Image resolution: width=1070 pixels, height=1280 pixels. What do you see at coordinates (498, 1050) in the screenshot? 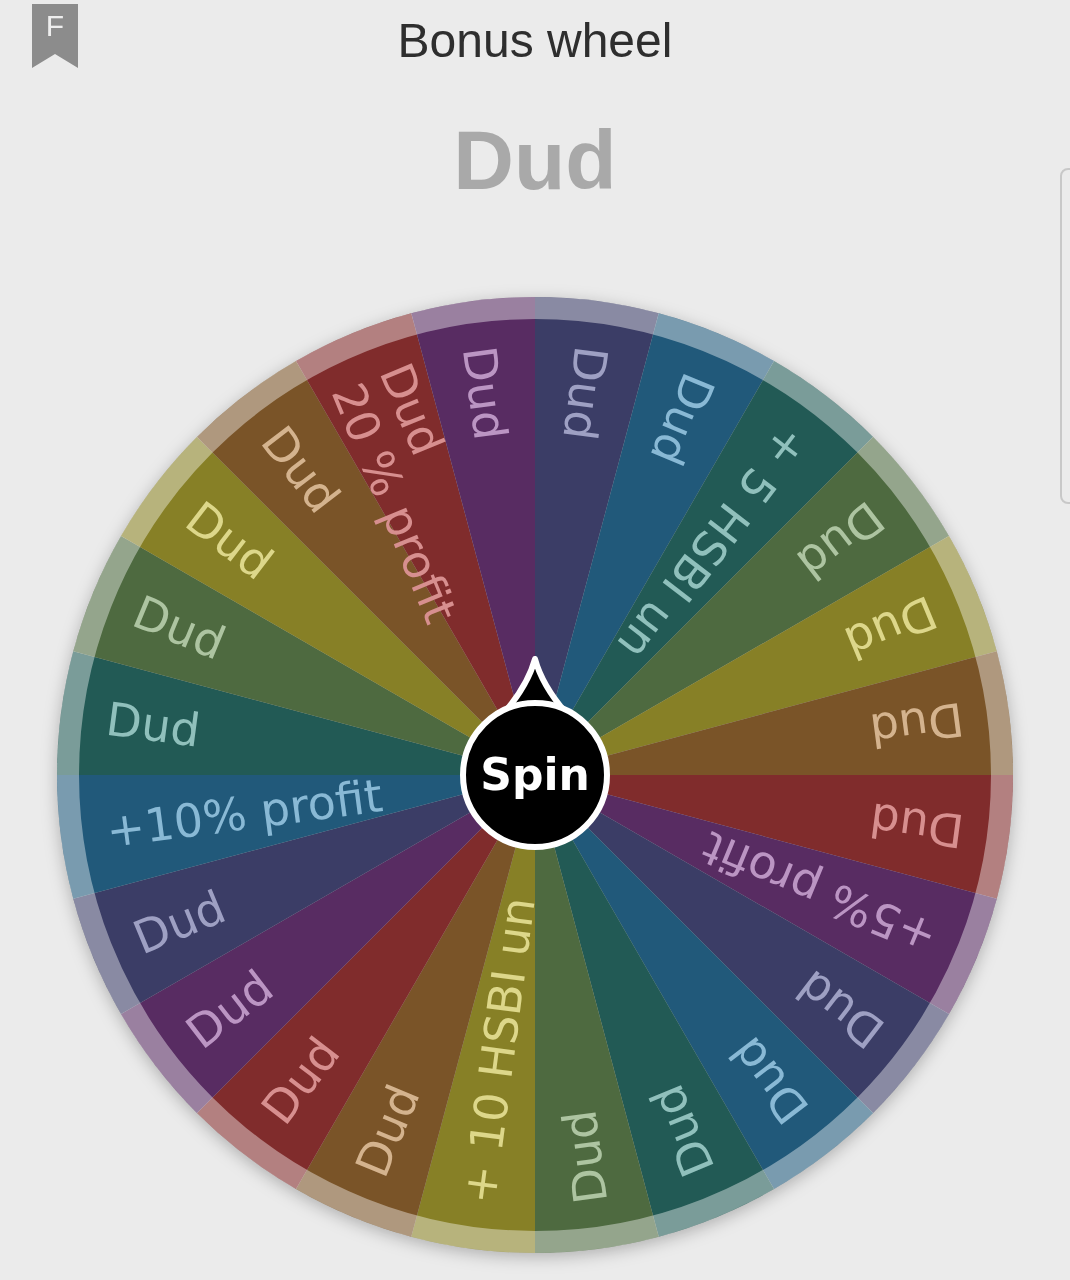
I see `segment-label: + 10 HSBI un` at bounding box center [498, 1050].